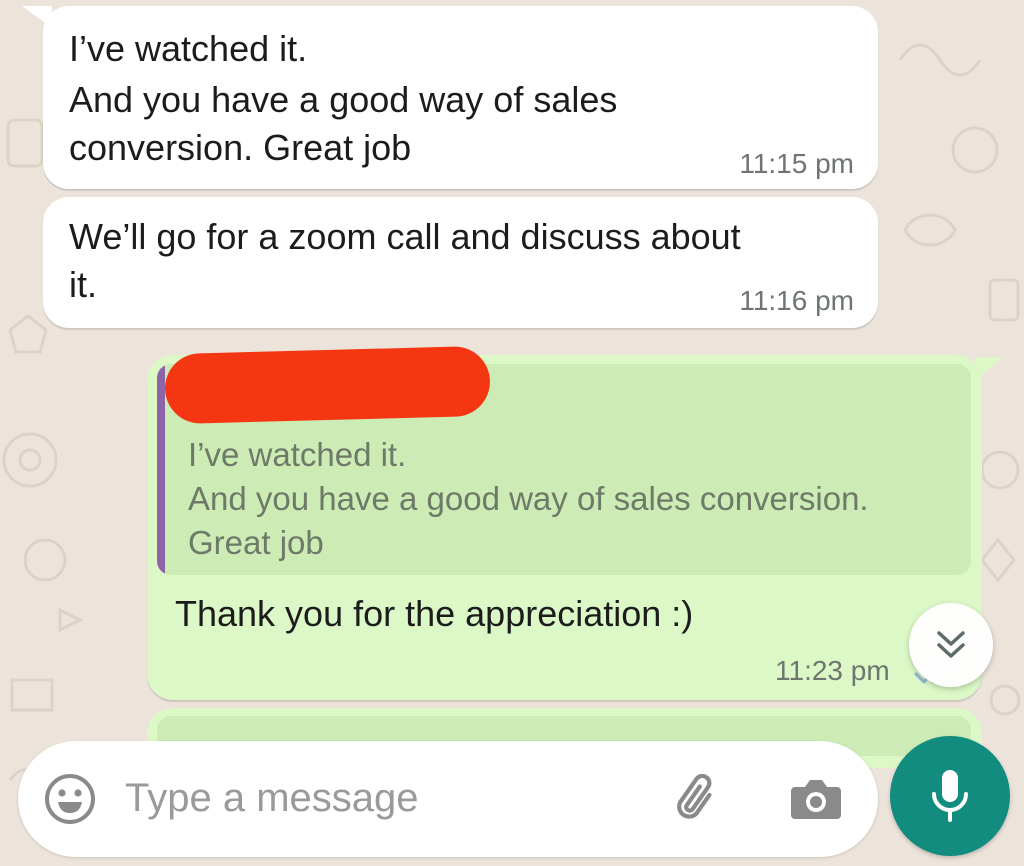  I want to click on message-time: 11:16 pm, so click(796, 301).